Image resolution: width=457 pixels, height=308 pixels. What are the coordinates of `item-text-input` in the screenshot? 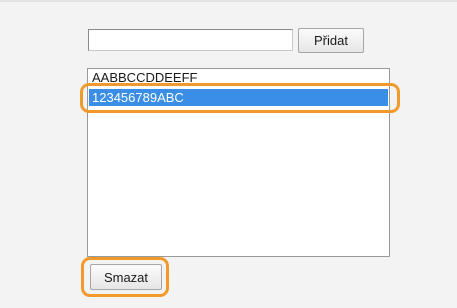 It's located at (190, 40).